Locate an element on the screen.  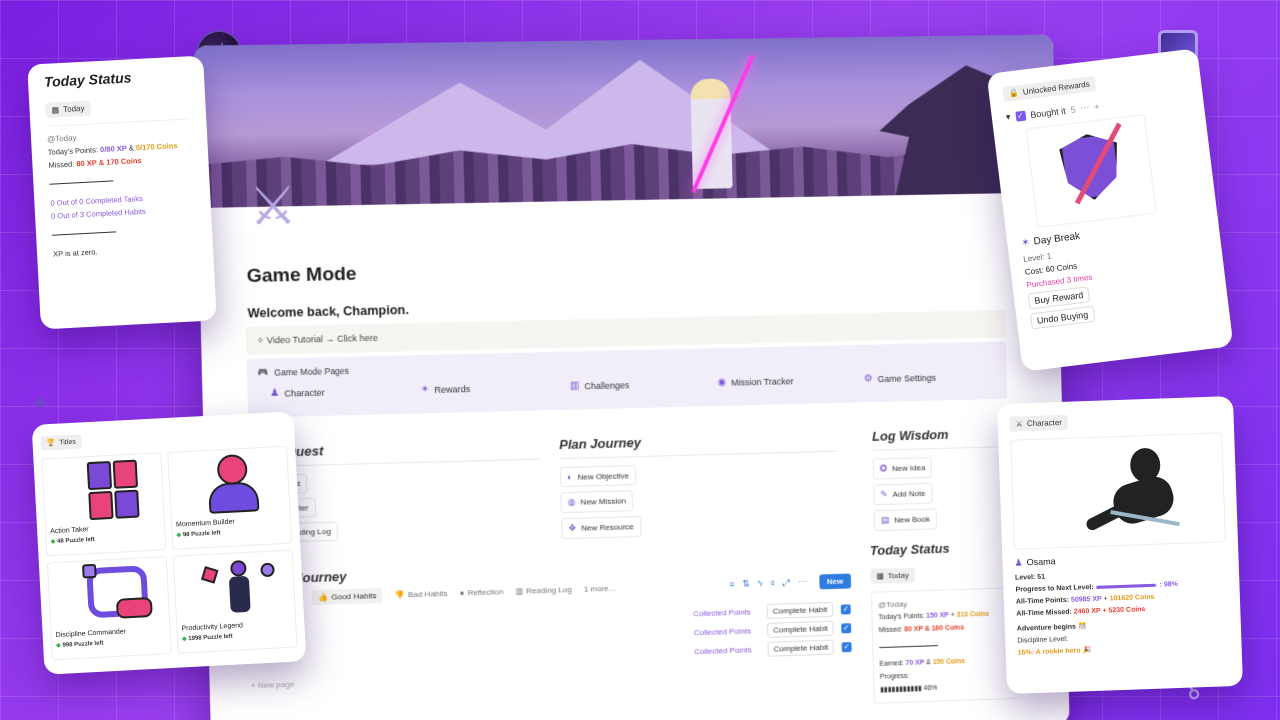
button-label: Add Note is located at coordinates (909, 493).